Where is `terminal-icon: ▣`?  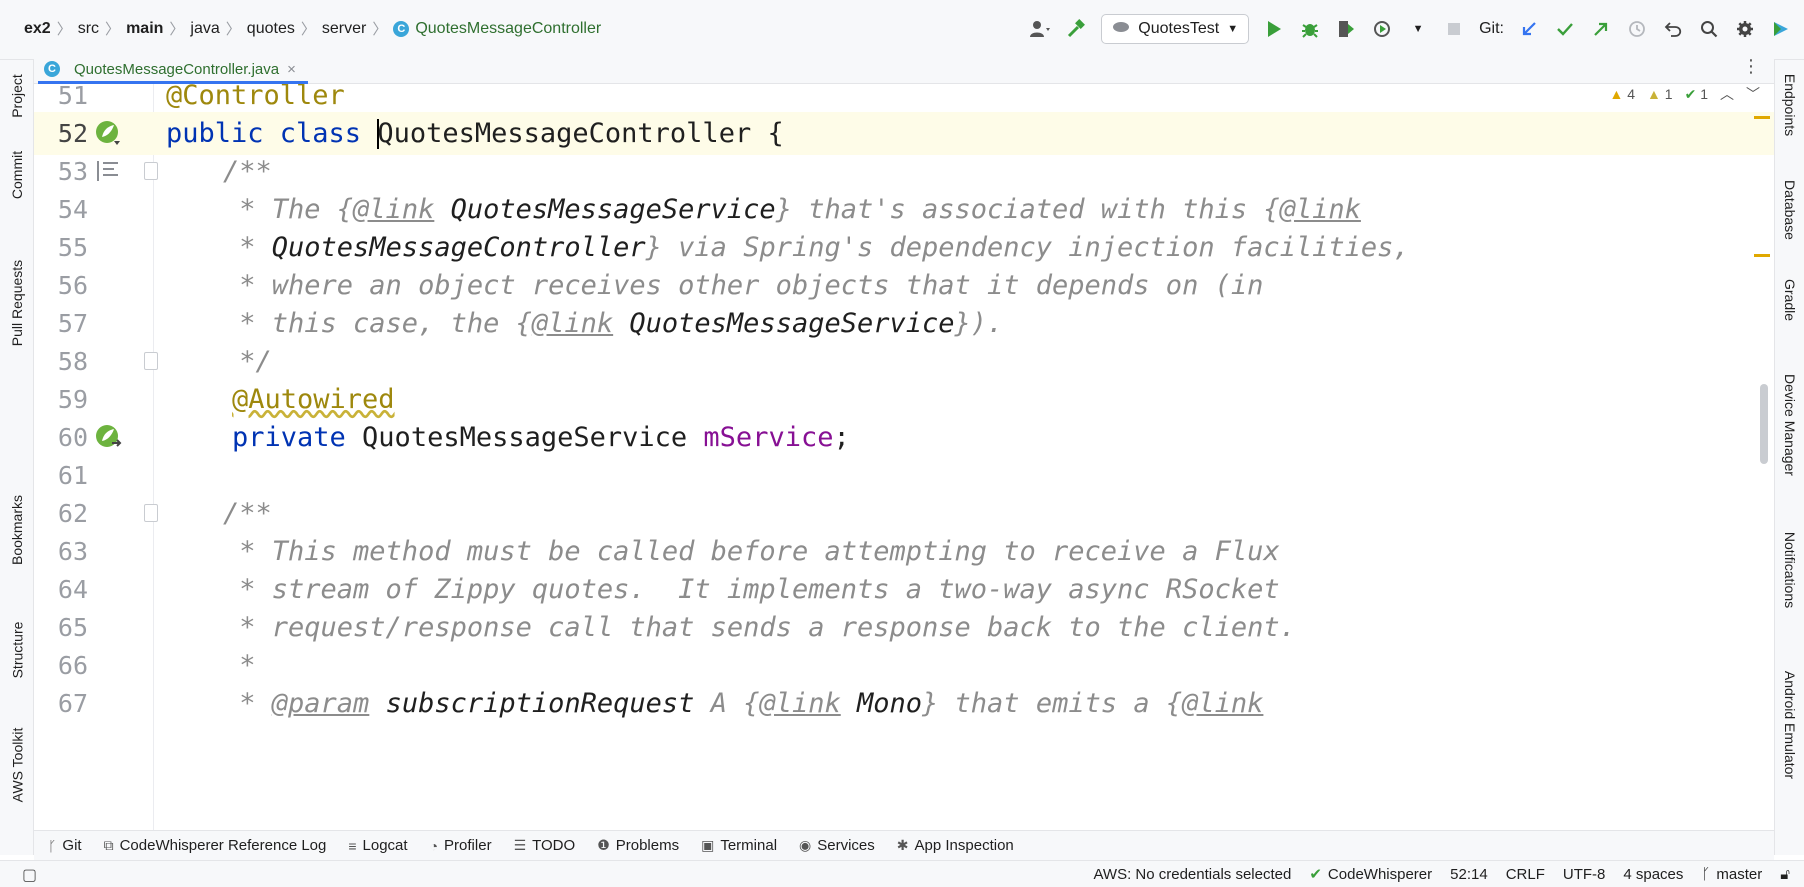 terminal-icon: ▣ is located at coordinates (708, 845).